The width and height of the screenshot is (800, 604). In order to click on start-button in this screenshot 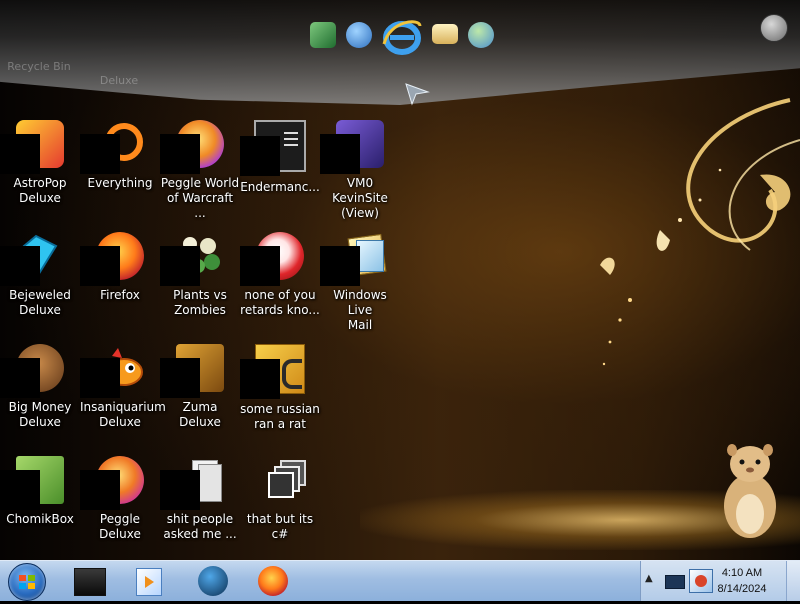, I will do `click(27, 582)`.